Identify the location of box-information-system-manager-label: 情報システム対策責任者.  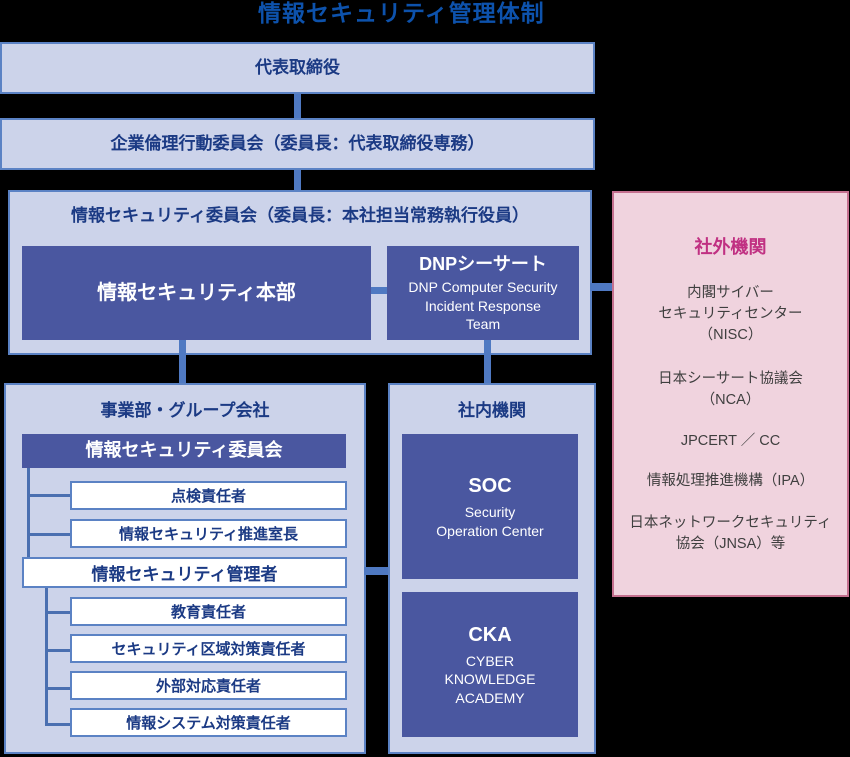
(208, 723).